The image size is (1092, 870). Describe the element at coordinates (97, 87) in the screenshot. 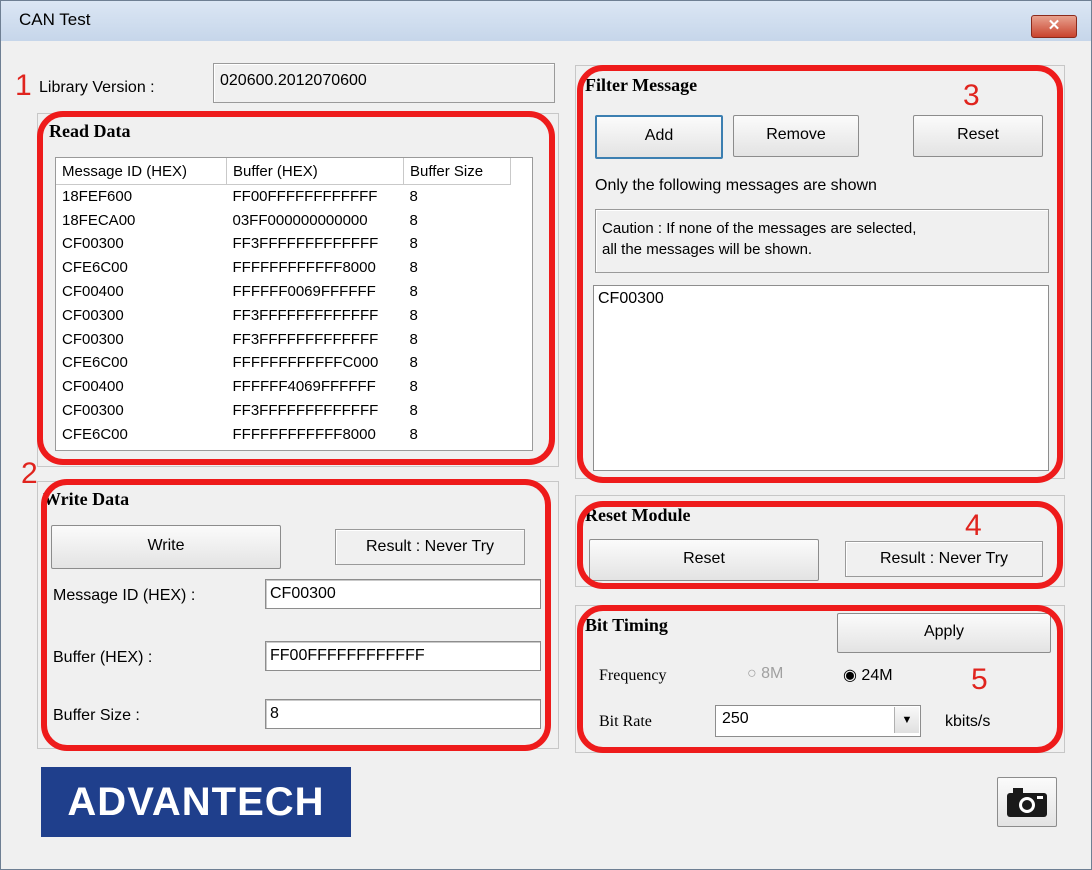

I see `library-version-label: Library Version :` at that location.